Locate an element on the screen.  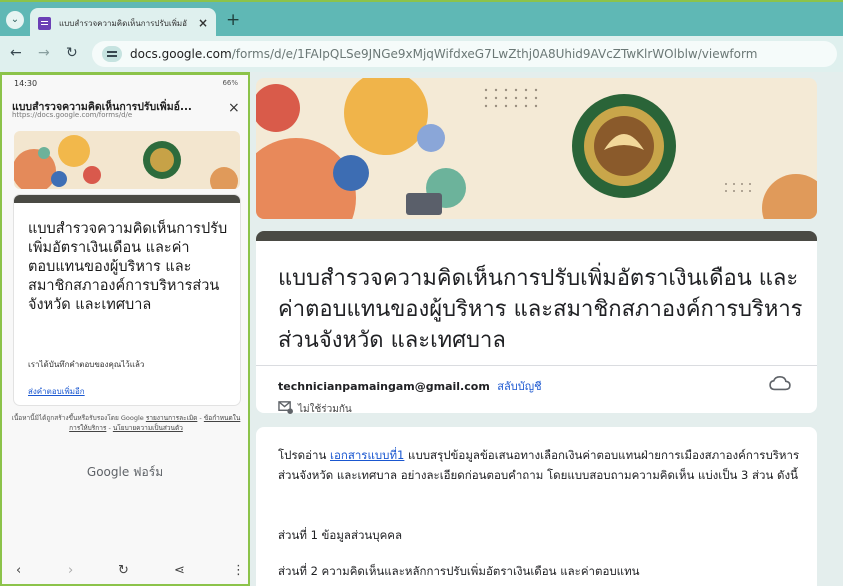
close-icon: × is located at coordinates (234, 108).